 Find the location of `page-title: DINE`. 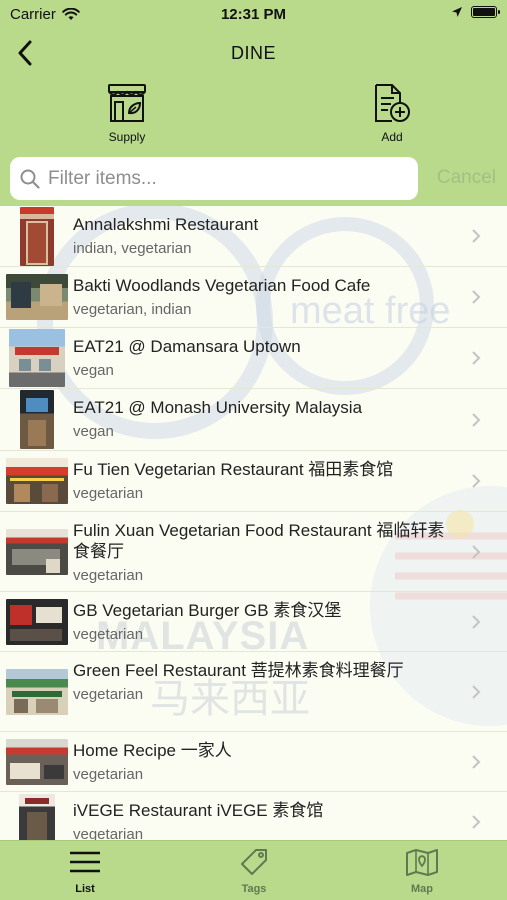

page-title: DINE is located at coordinates (253, 53).